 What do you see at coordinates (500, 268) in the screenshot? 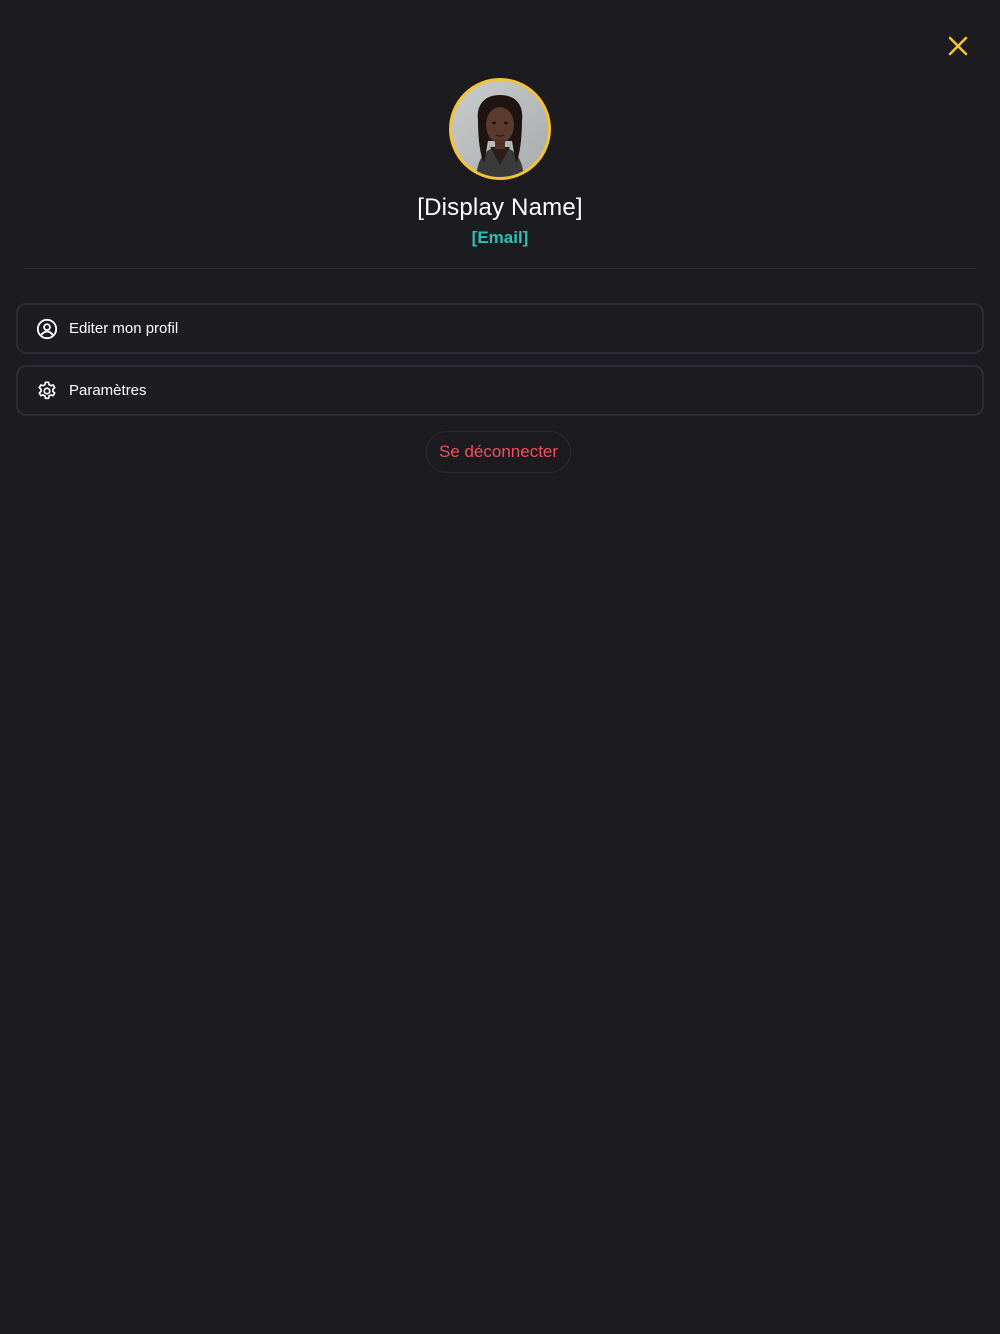
I see `divider` at bounding box center [500, 268].